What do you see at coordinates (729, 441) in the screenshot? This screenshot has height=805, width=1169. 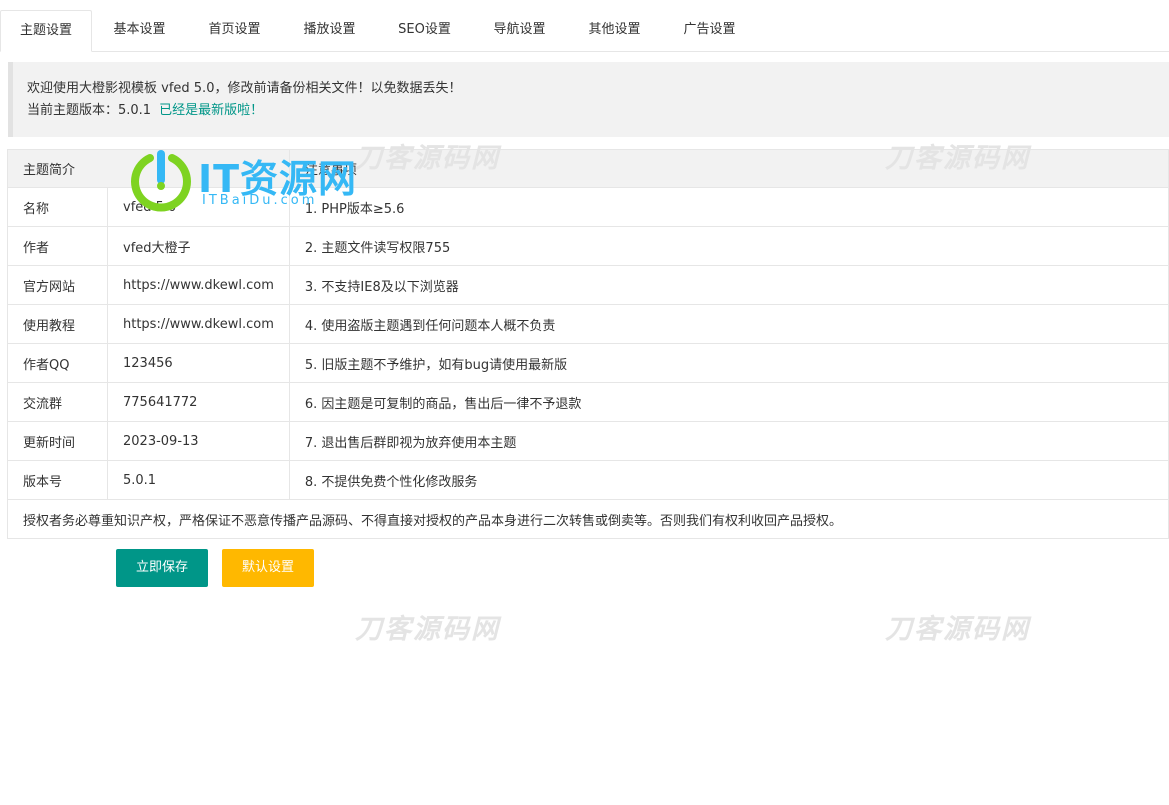 I see `row-note: 7. 退出售后群即视为放弃使用本主题` at bounding box center [729, 441].